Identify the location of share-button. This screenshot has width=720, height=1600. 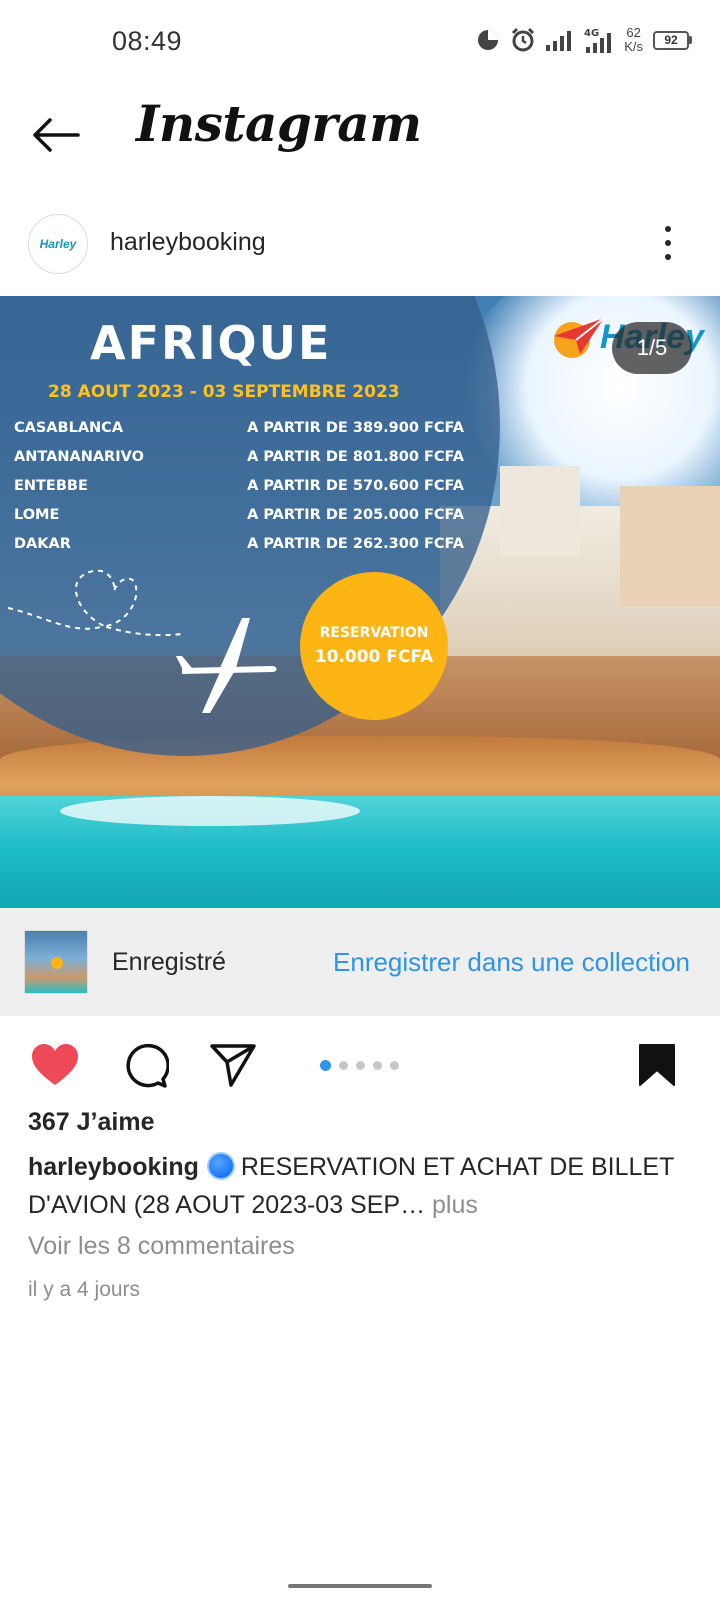
(233, 1065).